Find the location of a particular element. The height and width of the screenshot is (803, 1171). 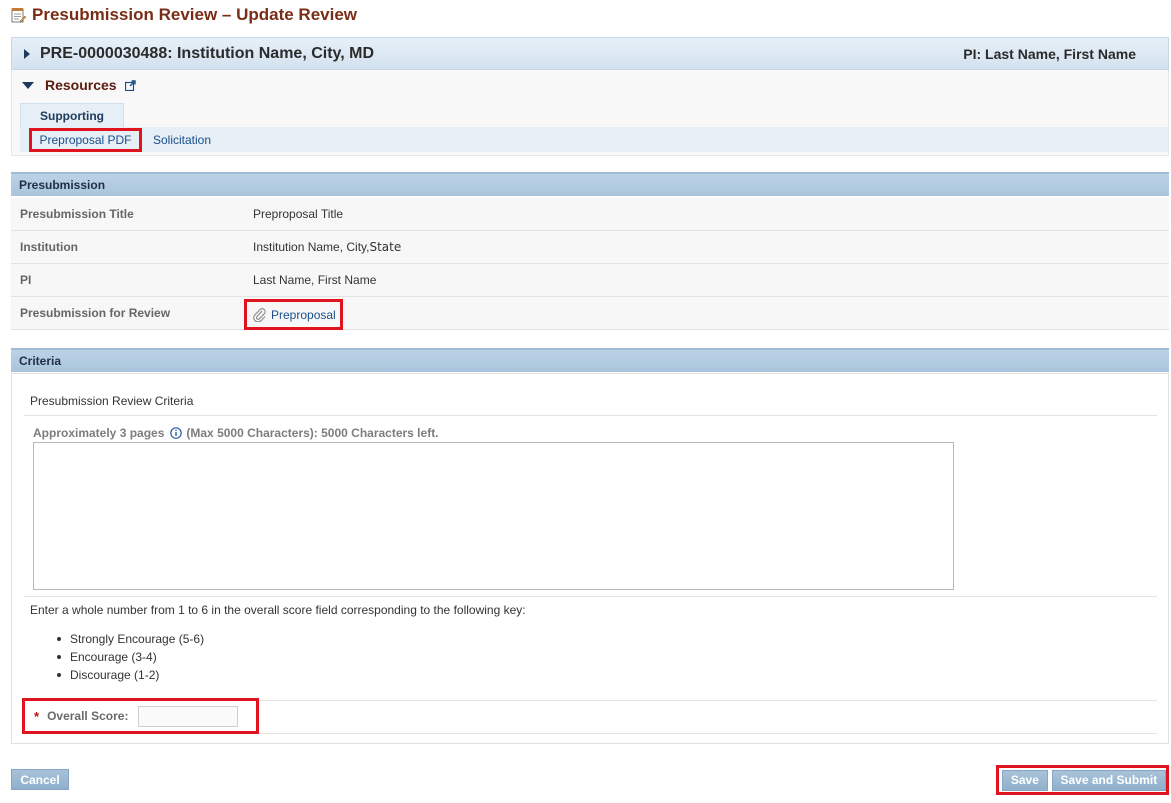

table-row: Institution Institution Name, City, State is located at coordinates (590, 247).